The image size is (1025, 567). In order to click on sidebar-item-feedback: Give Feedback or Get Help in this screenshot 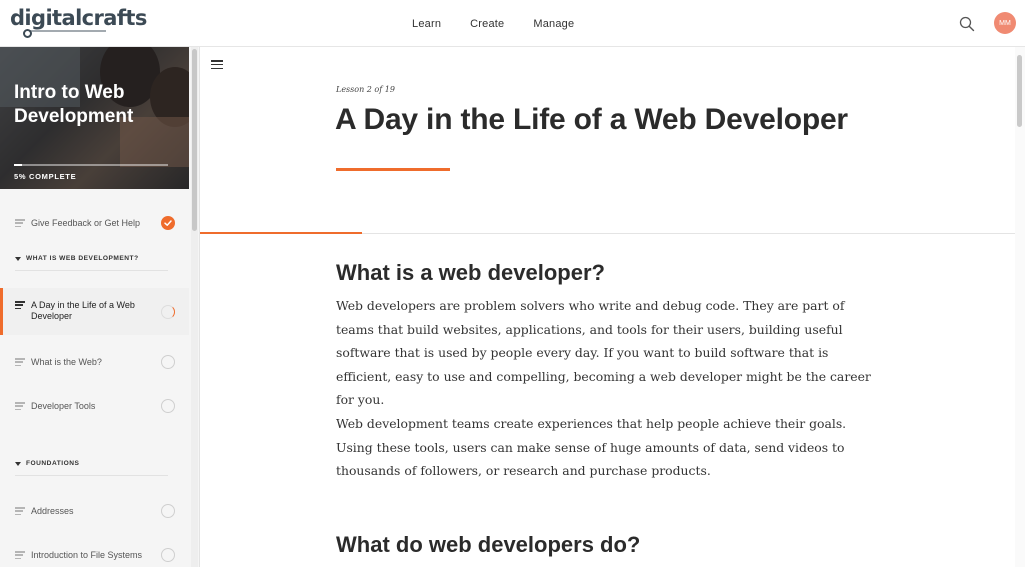, I will do `click(94, 223)`.